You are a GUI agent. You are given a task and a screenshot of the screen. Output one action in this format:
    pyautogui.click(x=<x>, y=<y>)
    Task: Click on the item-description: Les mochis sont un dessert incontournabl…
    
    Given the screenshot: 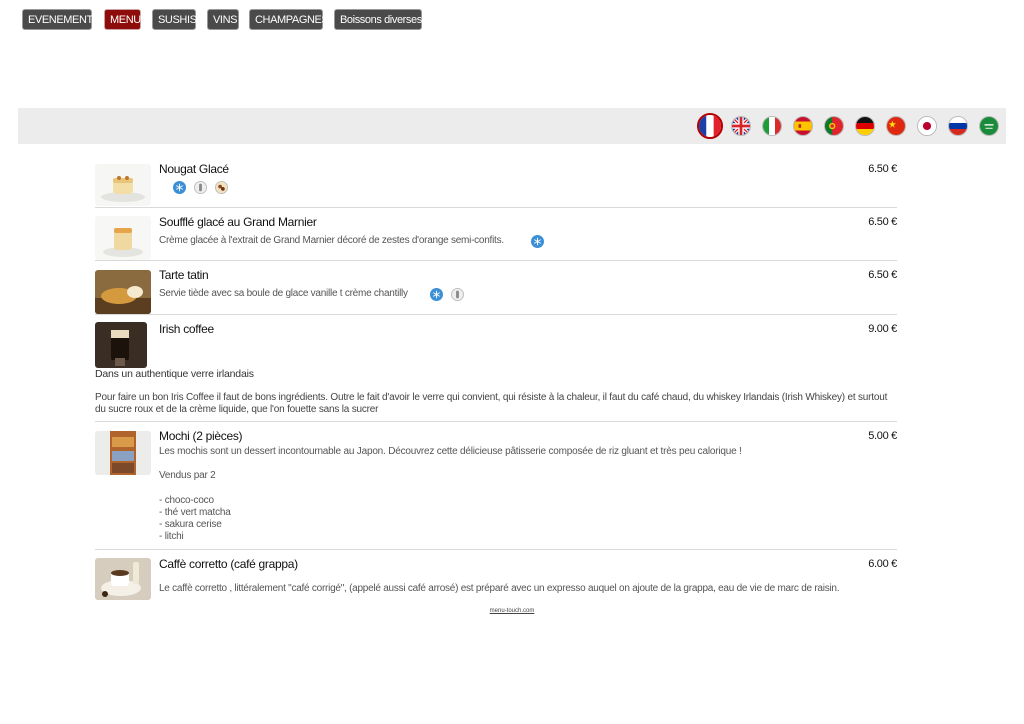 What is the action you would take?
    pyautogui.click(x=450, y=451)
    